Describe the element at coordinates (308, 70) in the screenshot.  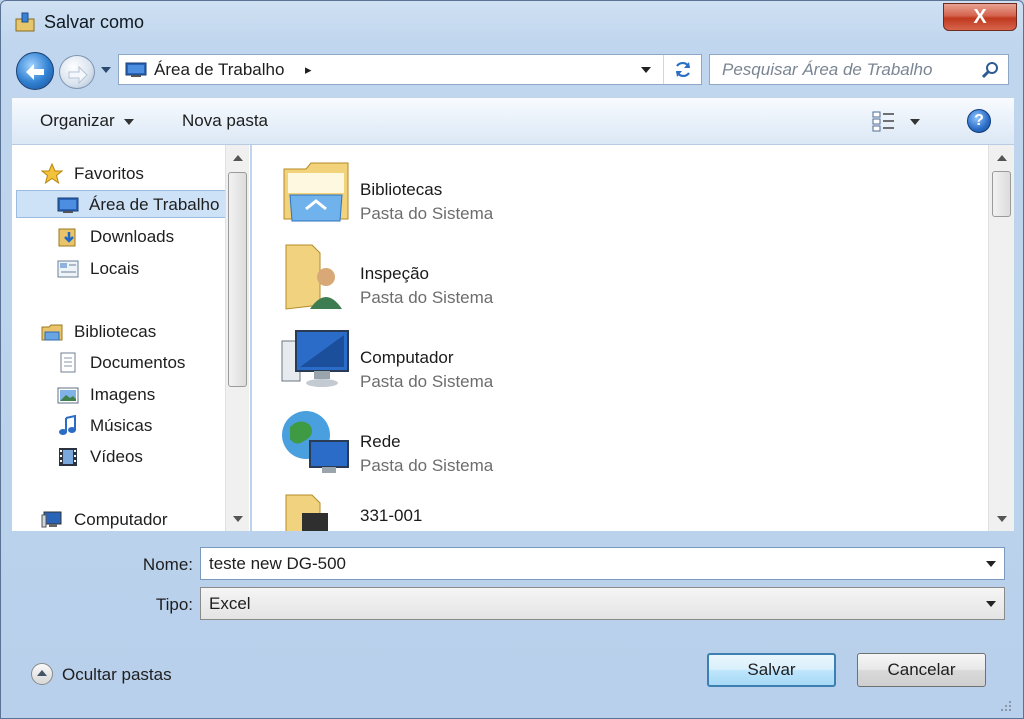
I see `breadcrumb-chevron-icon: ▸` at that location.